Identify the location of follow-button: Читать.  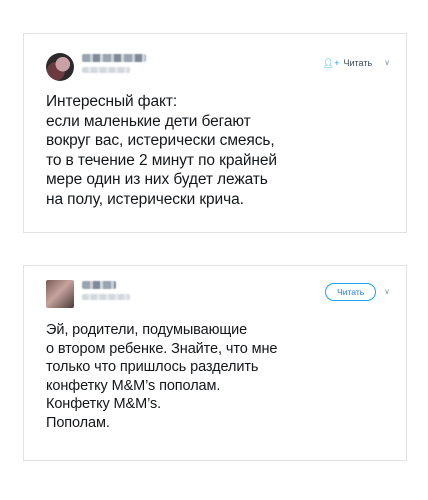
(351, 292).